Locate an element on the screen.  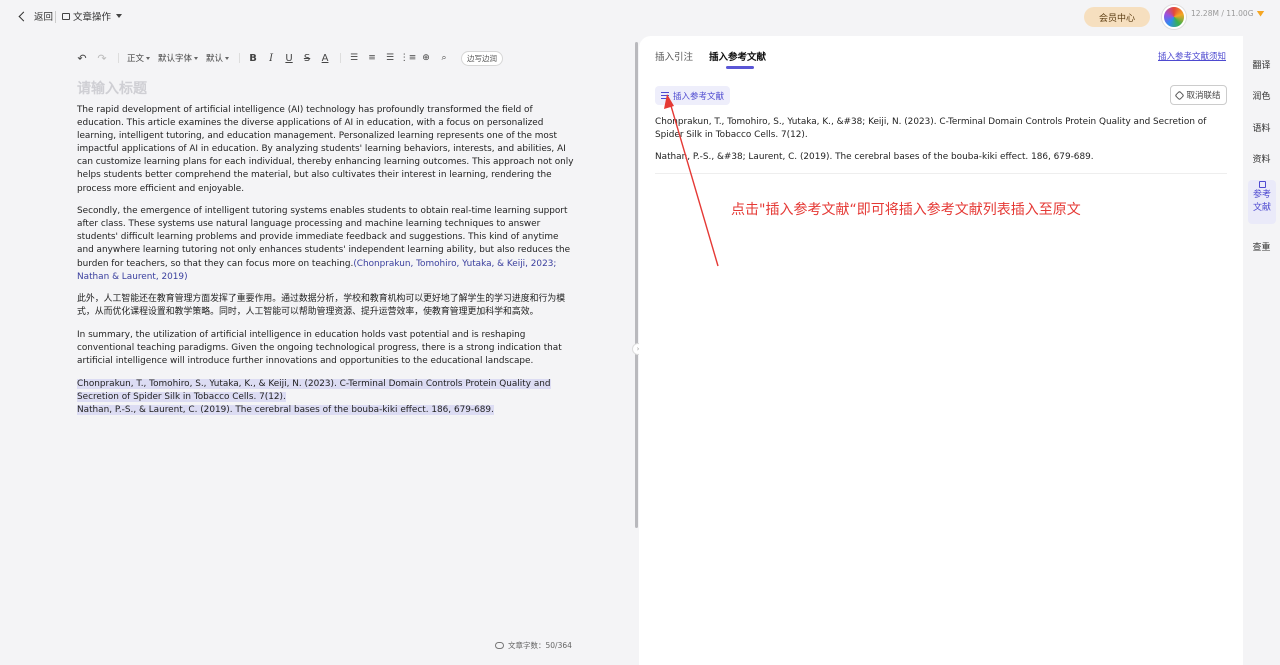
storage-indicator: 12.28M / 11.00G is located at coordinates (1228, 13).